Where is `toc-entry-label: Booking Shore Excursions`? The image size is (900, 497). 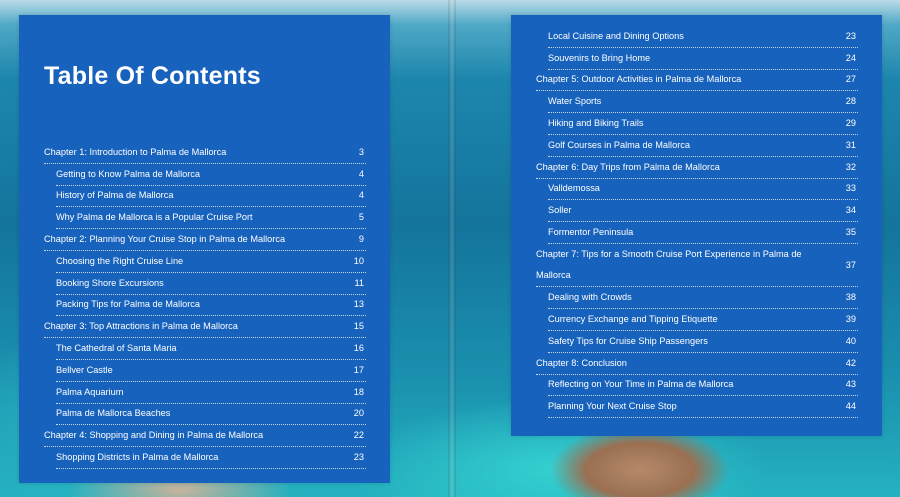
toc-entry-label: Booking Shore Excursions is located at coordinates (110, 282).